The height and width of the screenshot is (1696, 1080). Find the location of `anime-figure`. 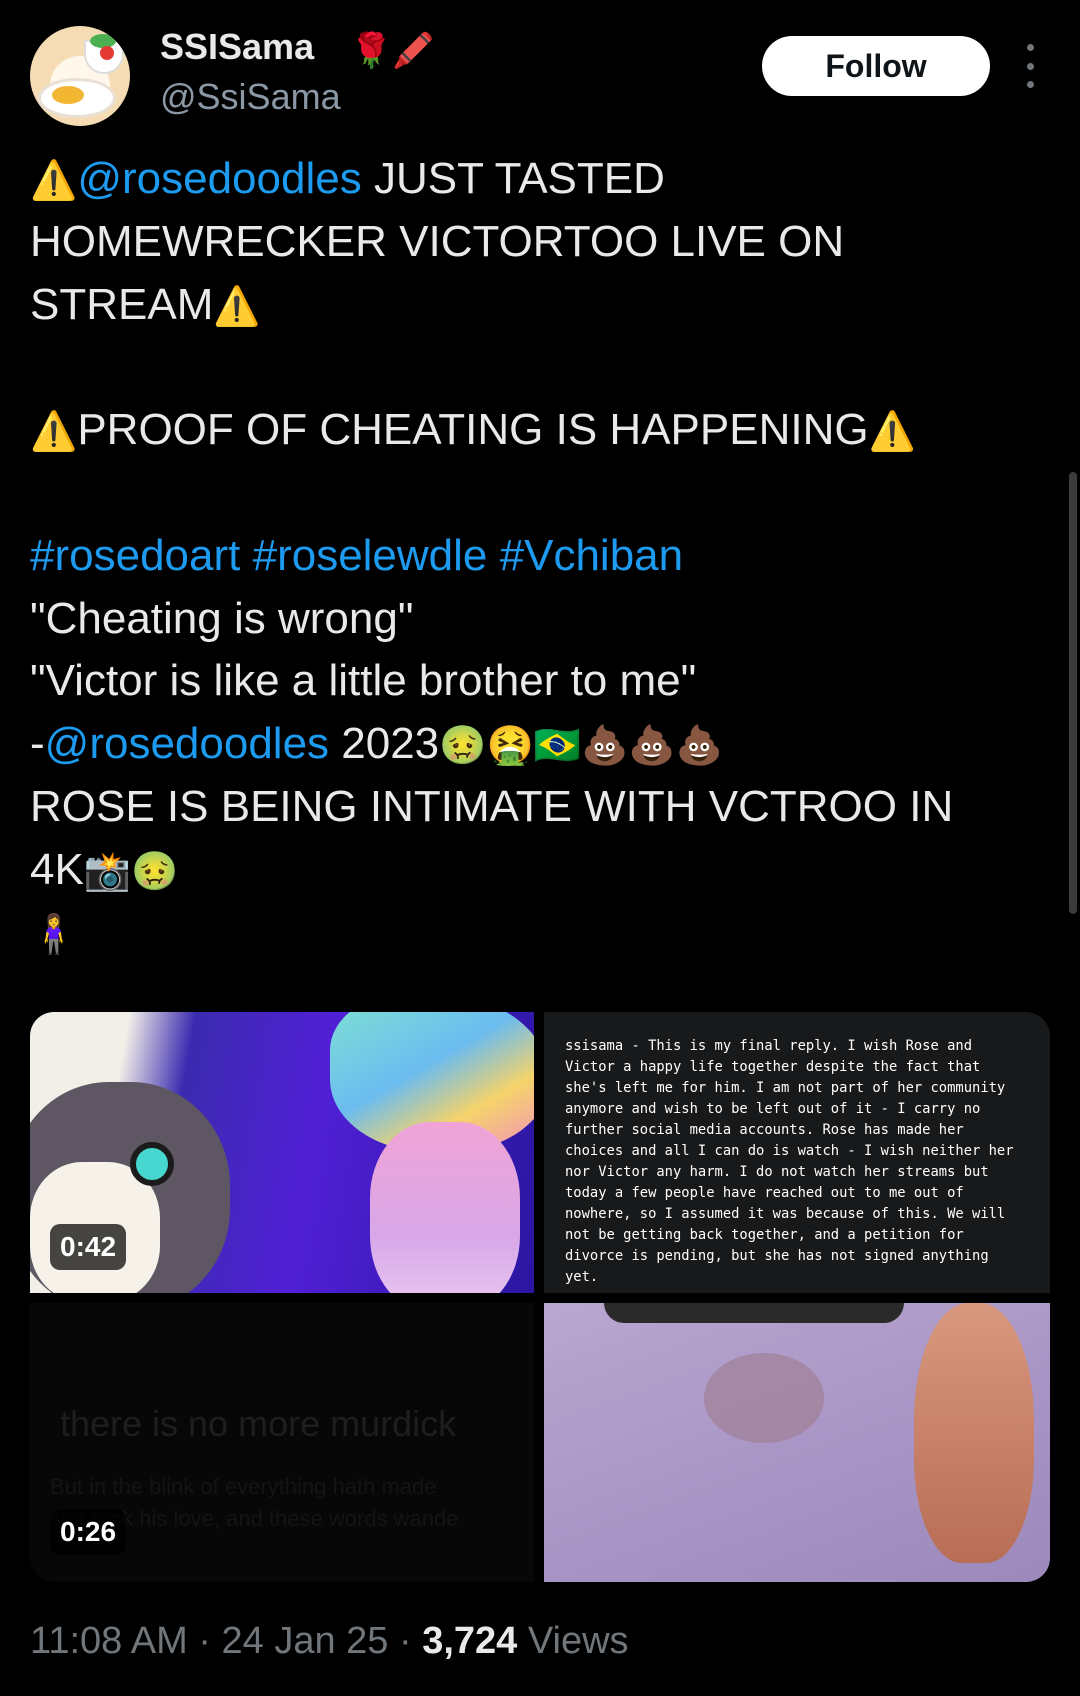

anime-figure is located at coordinates (445, 1207).